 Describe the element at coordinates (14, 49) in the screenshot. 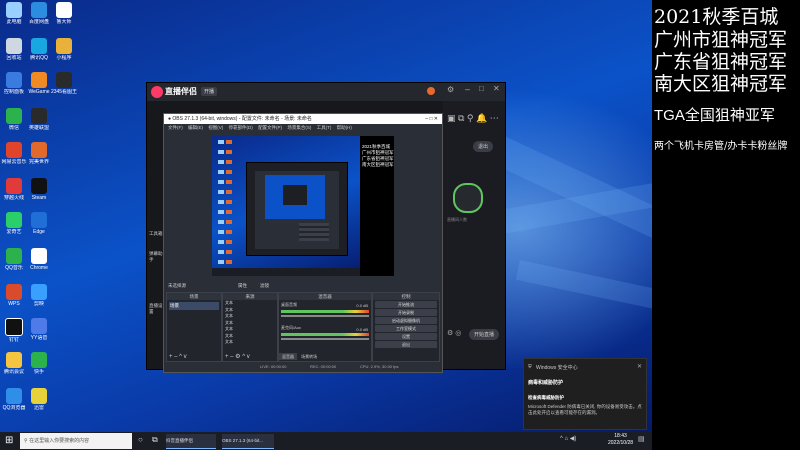

I see `desktop-icon: 回收站` at that location.